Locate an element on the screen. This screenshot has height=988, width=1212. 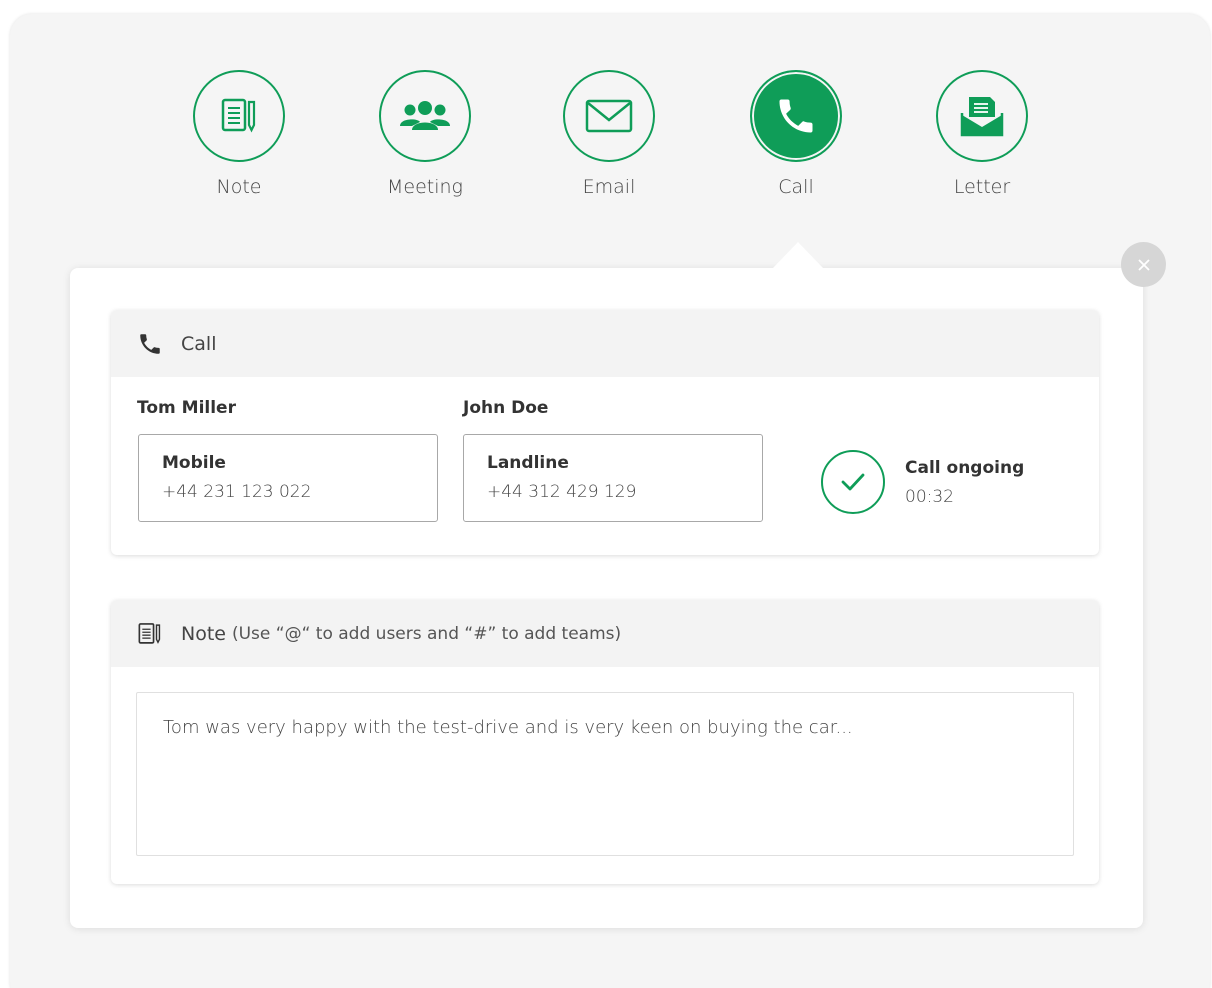
meeting-type-button is located at coordinates (425, 116).